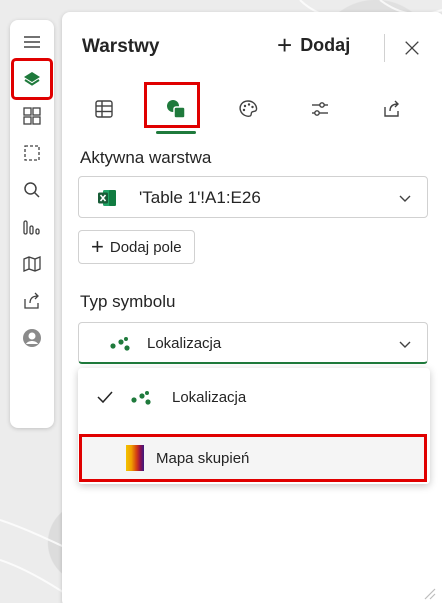 The height and width of the screenshot is (603, 442). I want to click on chart-icon, so click(32, 227).